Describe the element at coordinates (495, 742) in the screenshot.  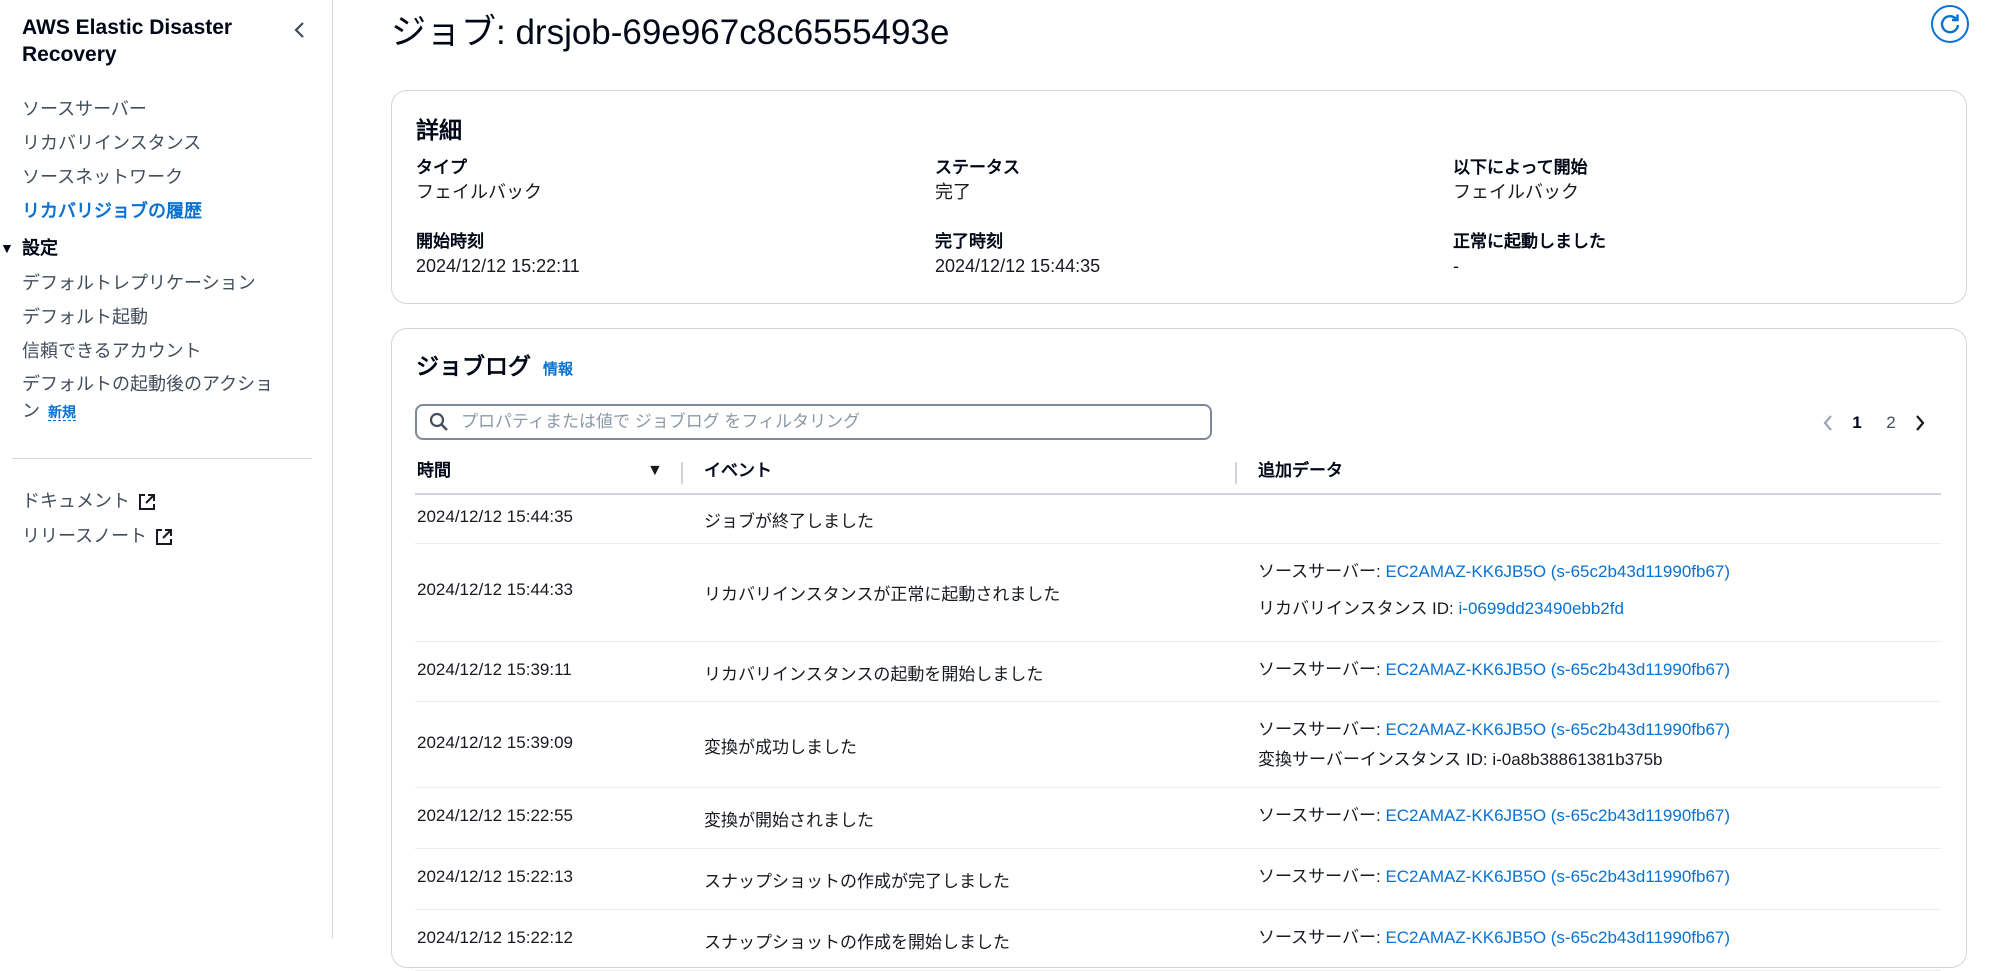
I see `cell-time: 2024/12/12 15:39:09` at that location.